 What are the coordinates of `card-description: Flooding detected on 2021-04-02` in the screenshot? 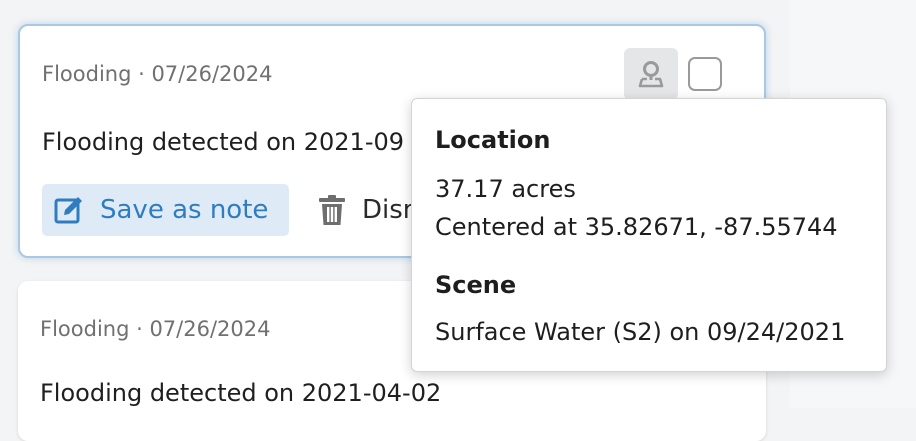 It's located at (241, 393).